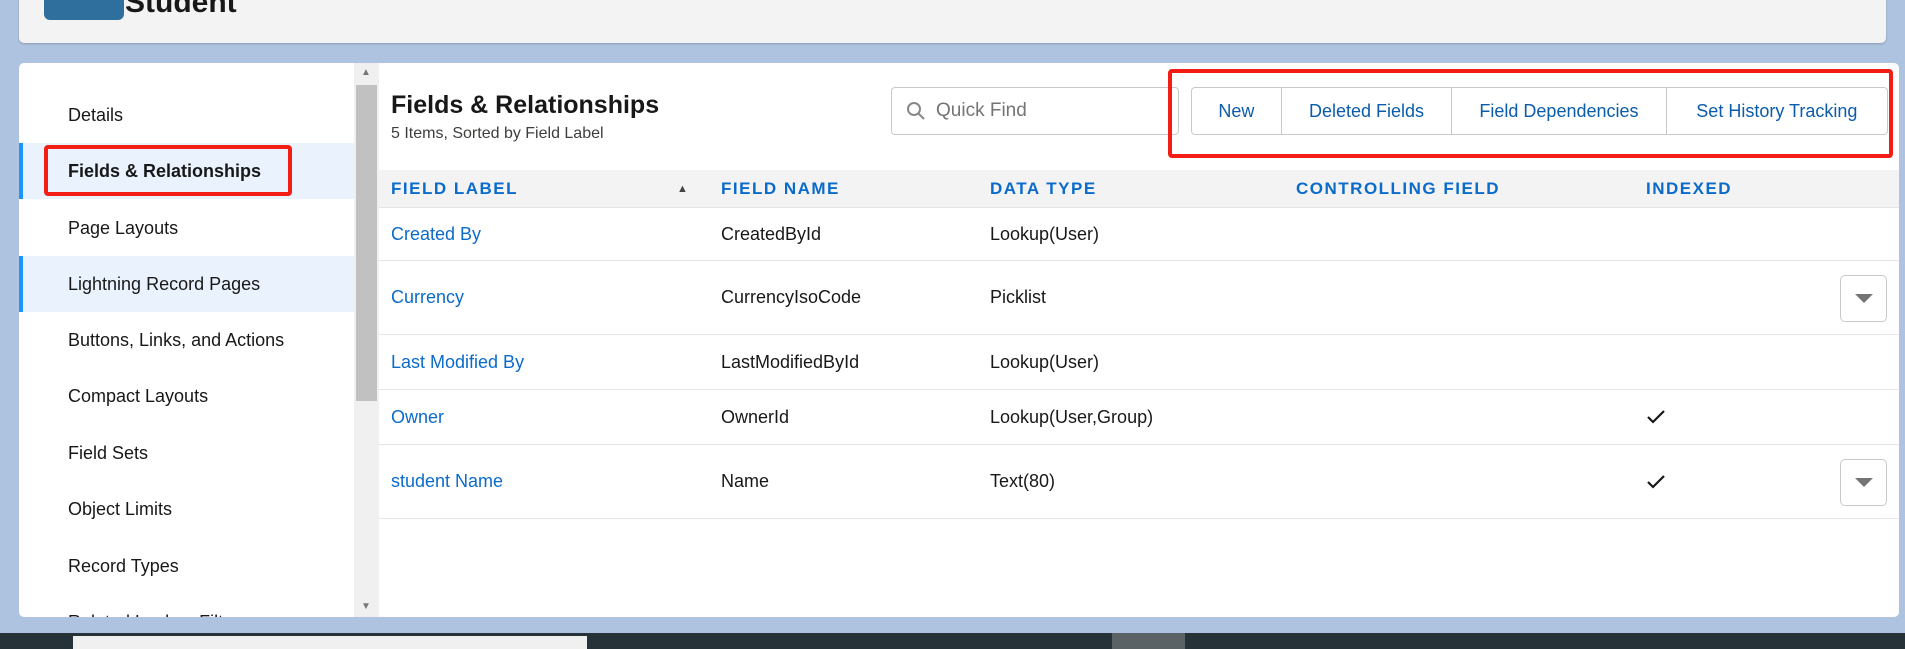 The width and height of the screenshot is (1905, 649). I want to click on sidebar-scrollbar: ▲ ▼, so click(366, 340).